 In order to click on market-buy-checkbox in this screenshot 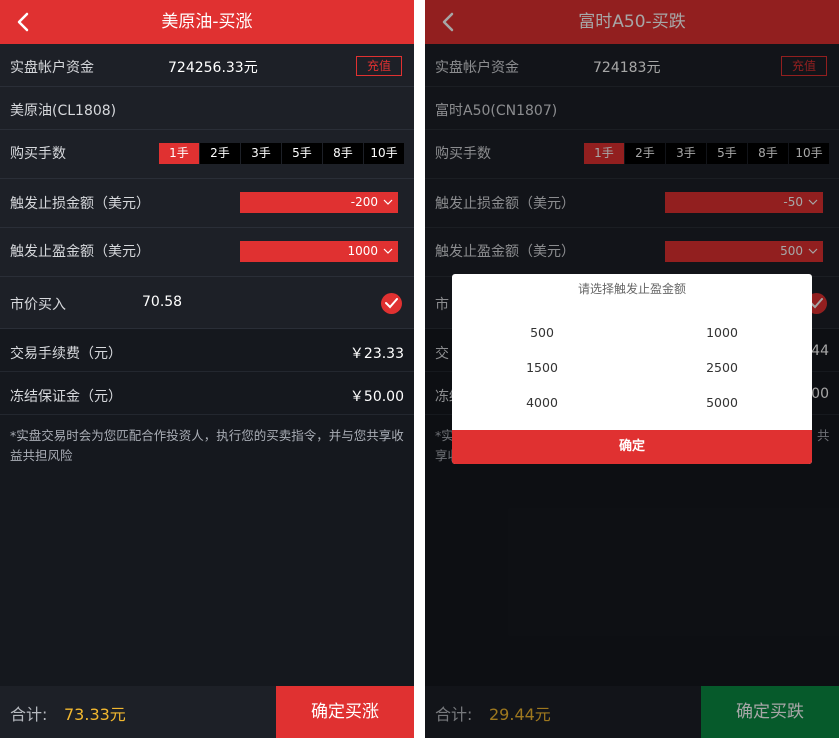, I will do `click(391, 303)`.